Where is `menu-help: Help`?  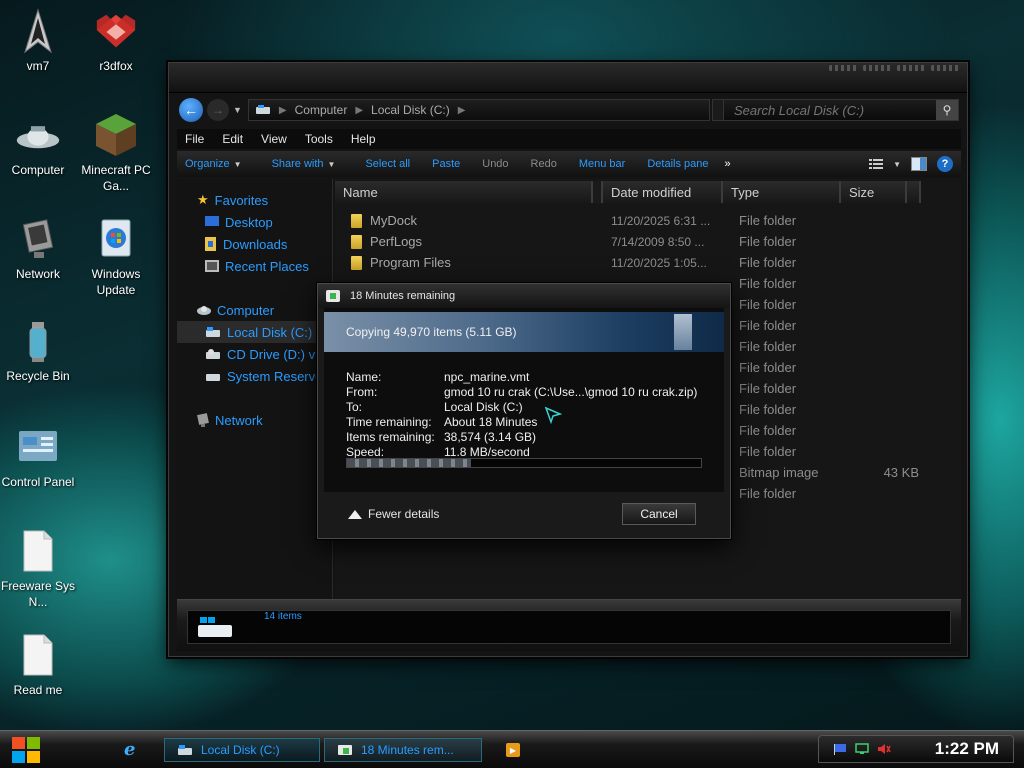 menu-help: Help is located at coordinates (363, 139).